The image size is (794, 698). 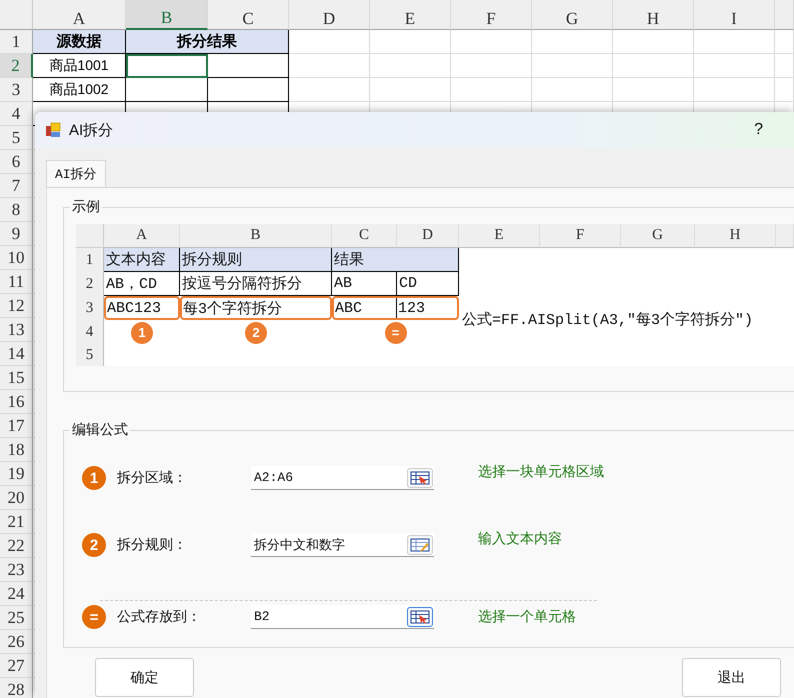 What do you see at coordinates (207, 42) in the screenshot?
I see `table-cell: 拆分结果` at bounding box center [207, 42].